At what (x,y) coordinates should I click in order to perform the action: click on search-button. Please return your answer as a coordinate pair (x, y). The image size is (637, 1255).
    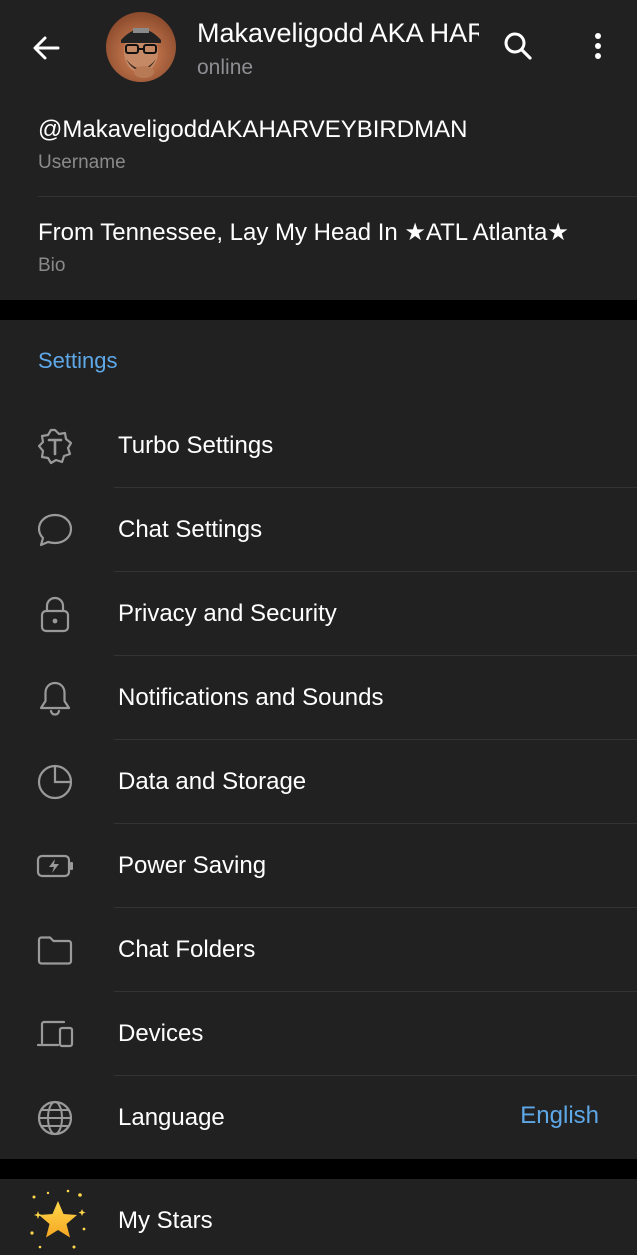
    Looking at the image, I should click on (518, 46).